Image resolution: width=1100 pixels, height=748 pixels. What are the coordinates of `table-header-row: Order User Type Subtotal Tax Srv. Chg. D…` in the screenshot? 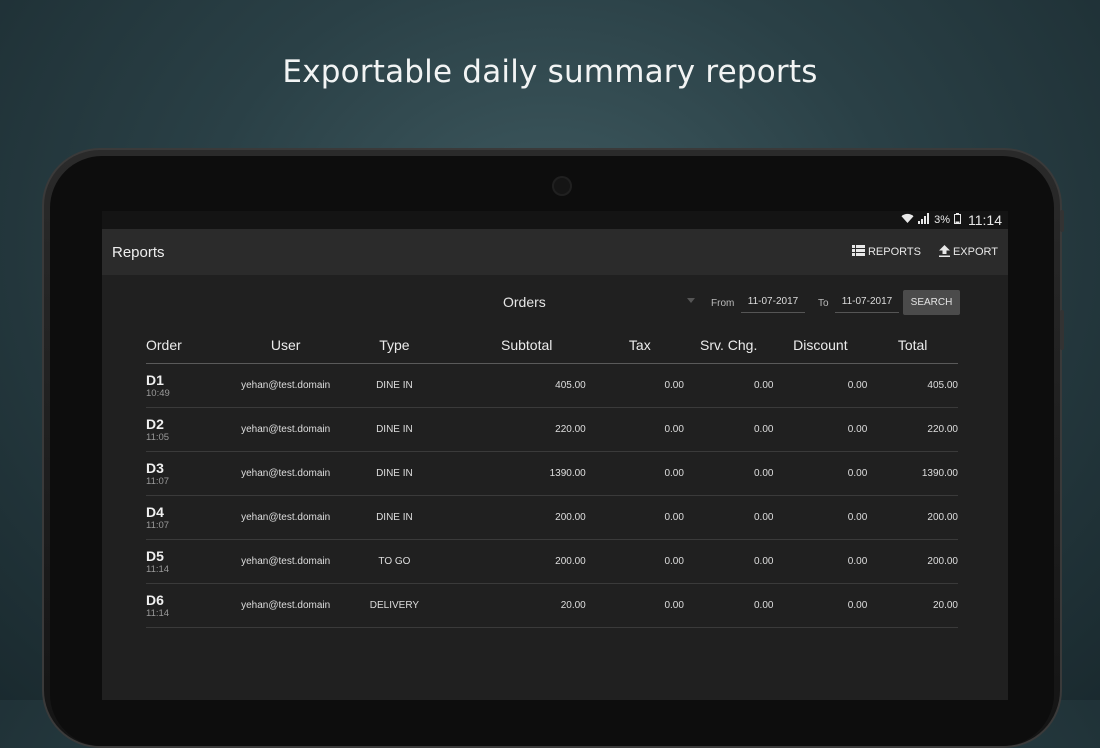 It's located at (552, 345).